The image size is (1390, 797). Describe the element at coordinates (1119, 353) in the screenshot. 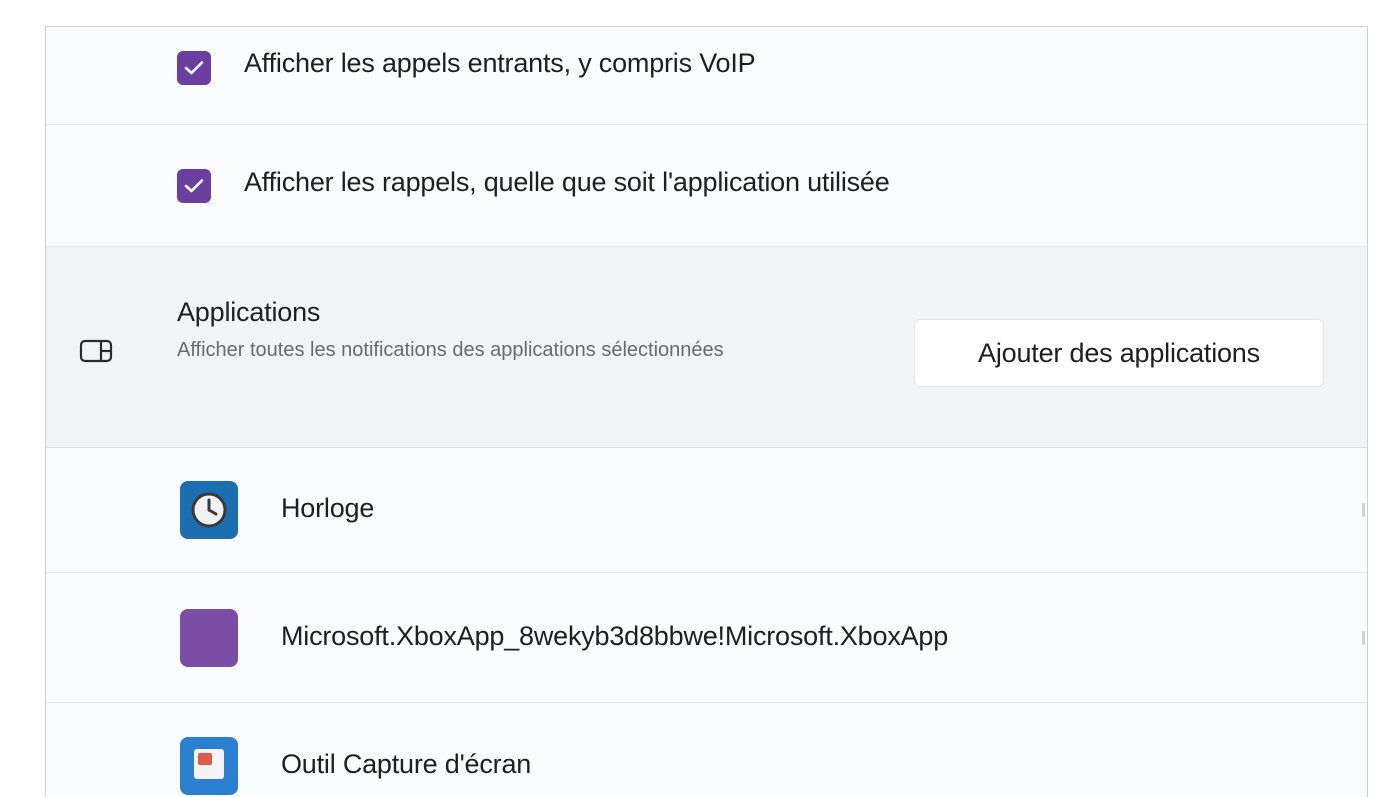

I see `add-applications-button: Ajouter des applications` at that location.